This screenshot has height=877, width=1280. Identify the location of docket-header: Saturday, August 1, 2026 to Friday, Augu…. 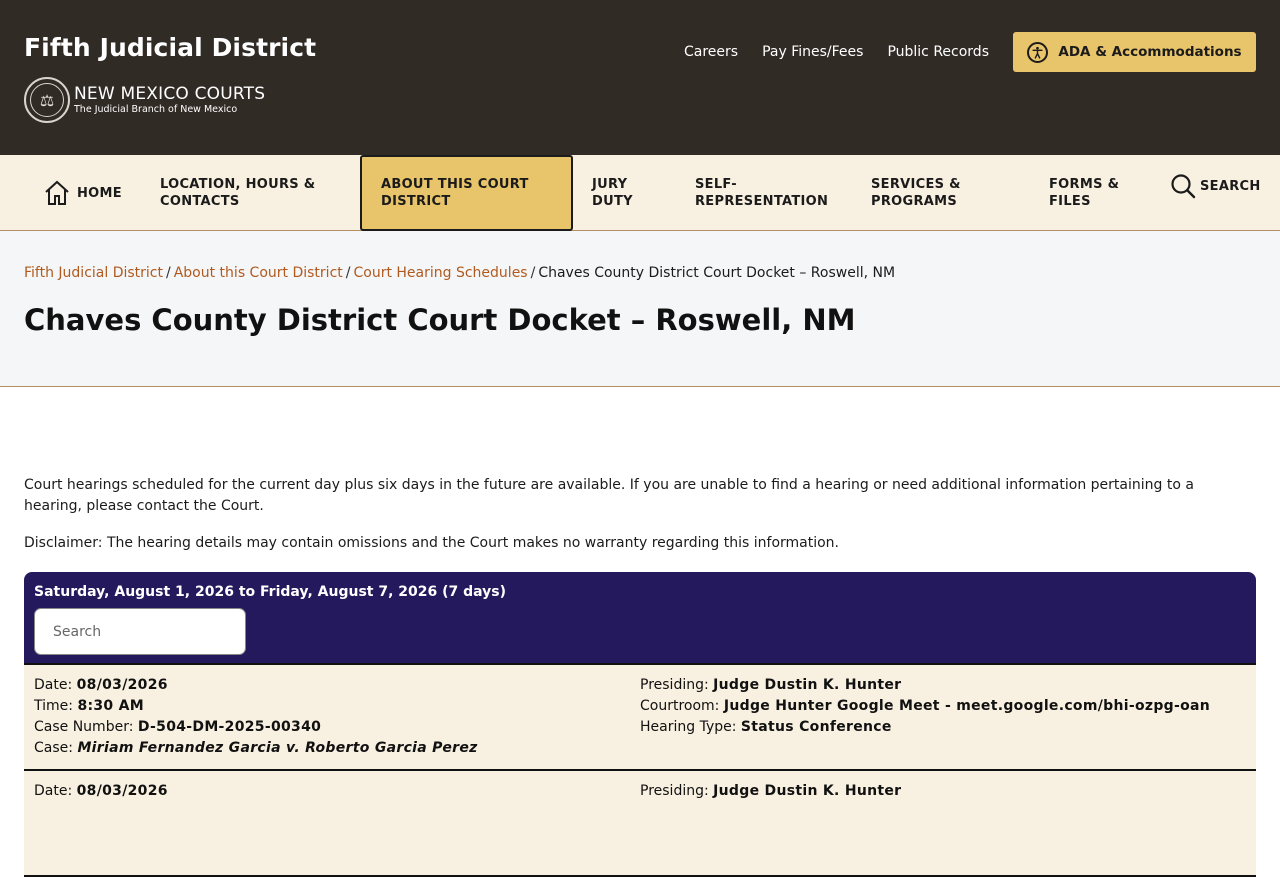
(640, 618).